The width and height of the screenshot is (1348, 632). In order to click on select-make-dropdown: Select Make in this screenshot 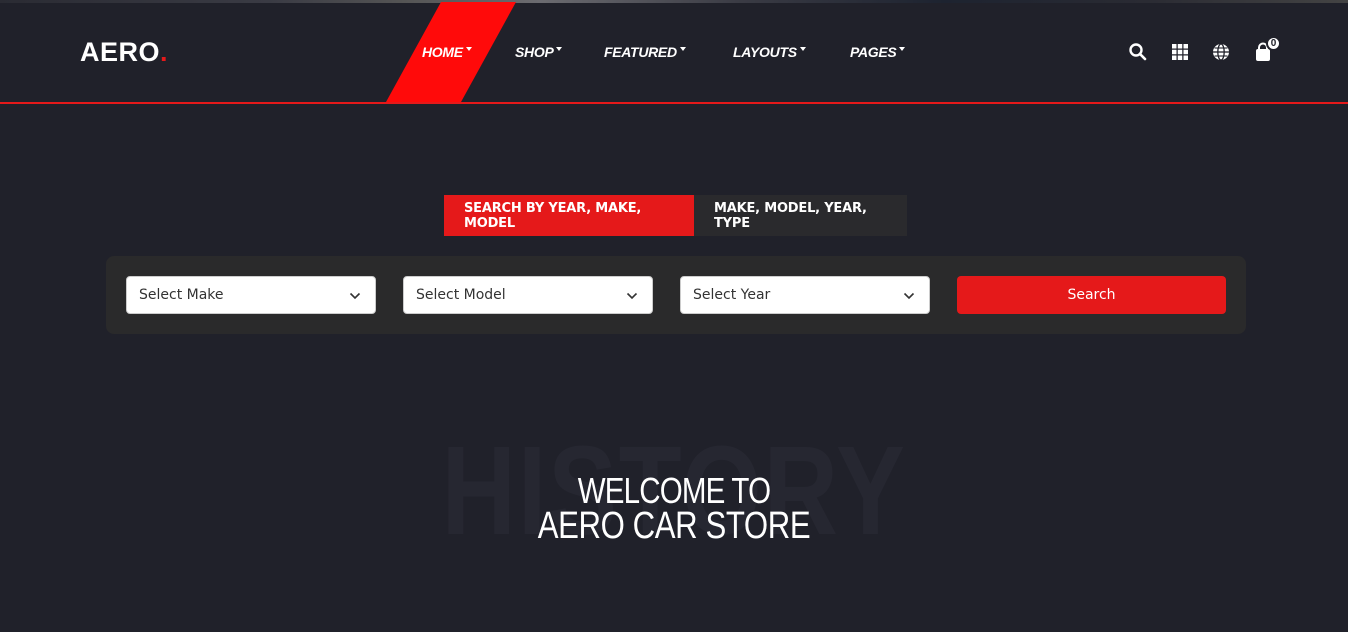, I will do `click(251, 295)`.